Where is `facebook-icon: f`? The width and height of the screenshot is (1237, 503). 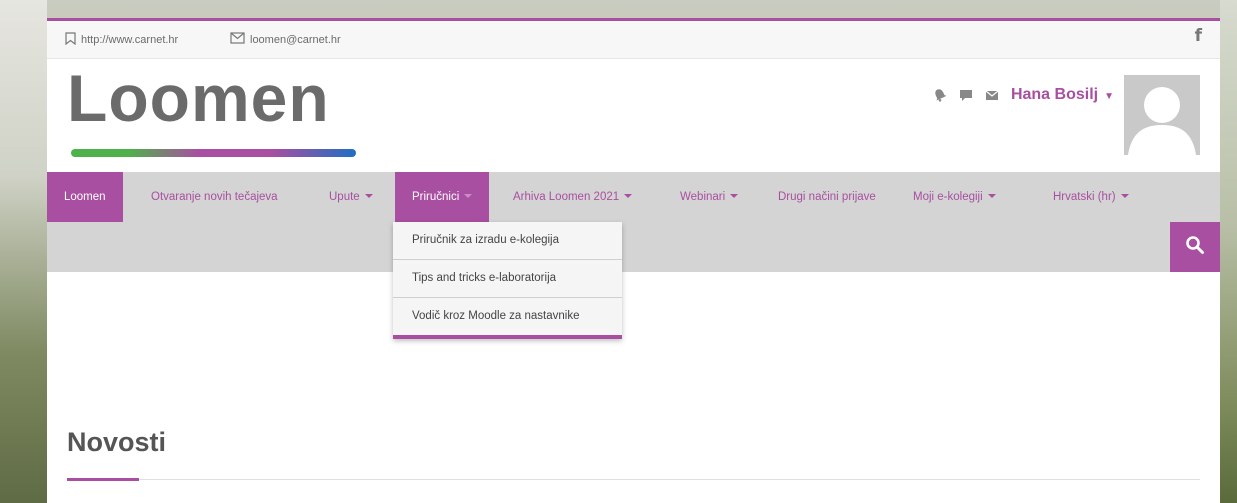
facebook-icon: f is located at coordinates (1198, 36).